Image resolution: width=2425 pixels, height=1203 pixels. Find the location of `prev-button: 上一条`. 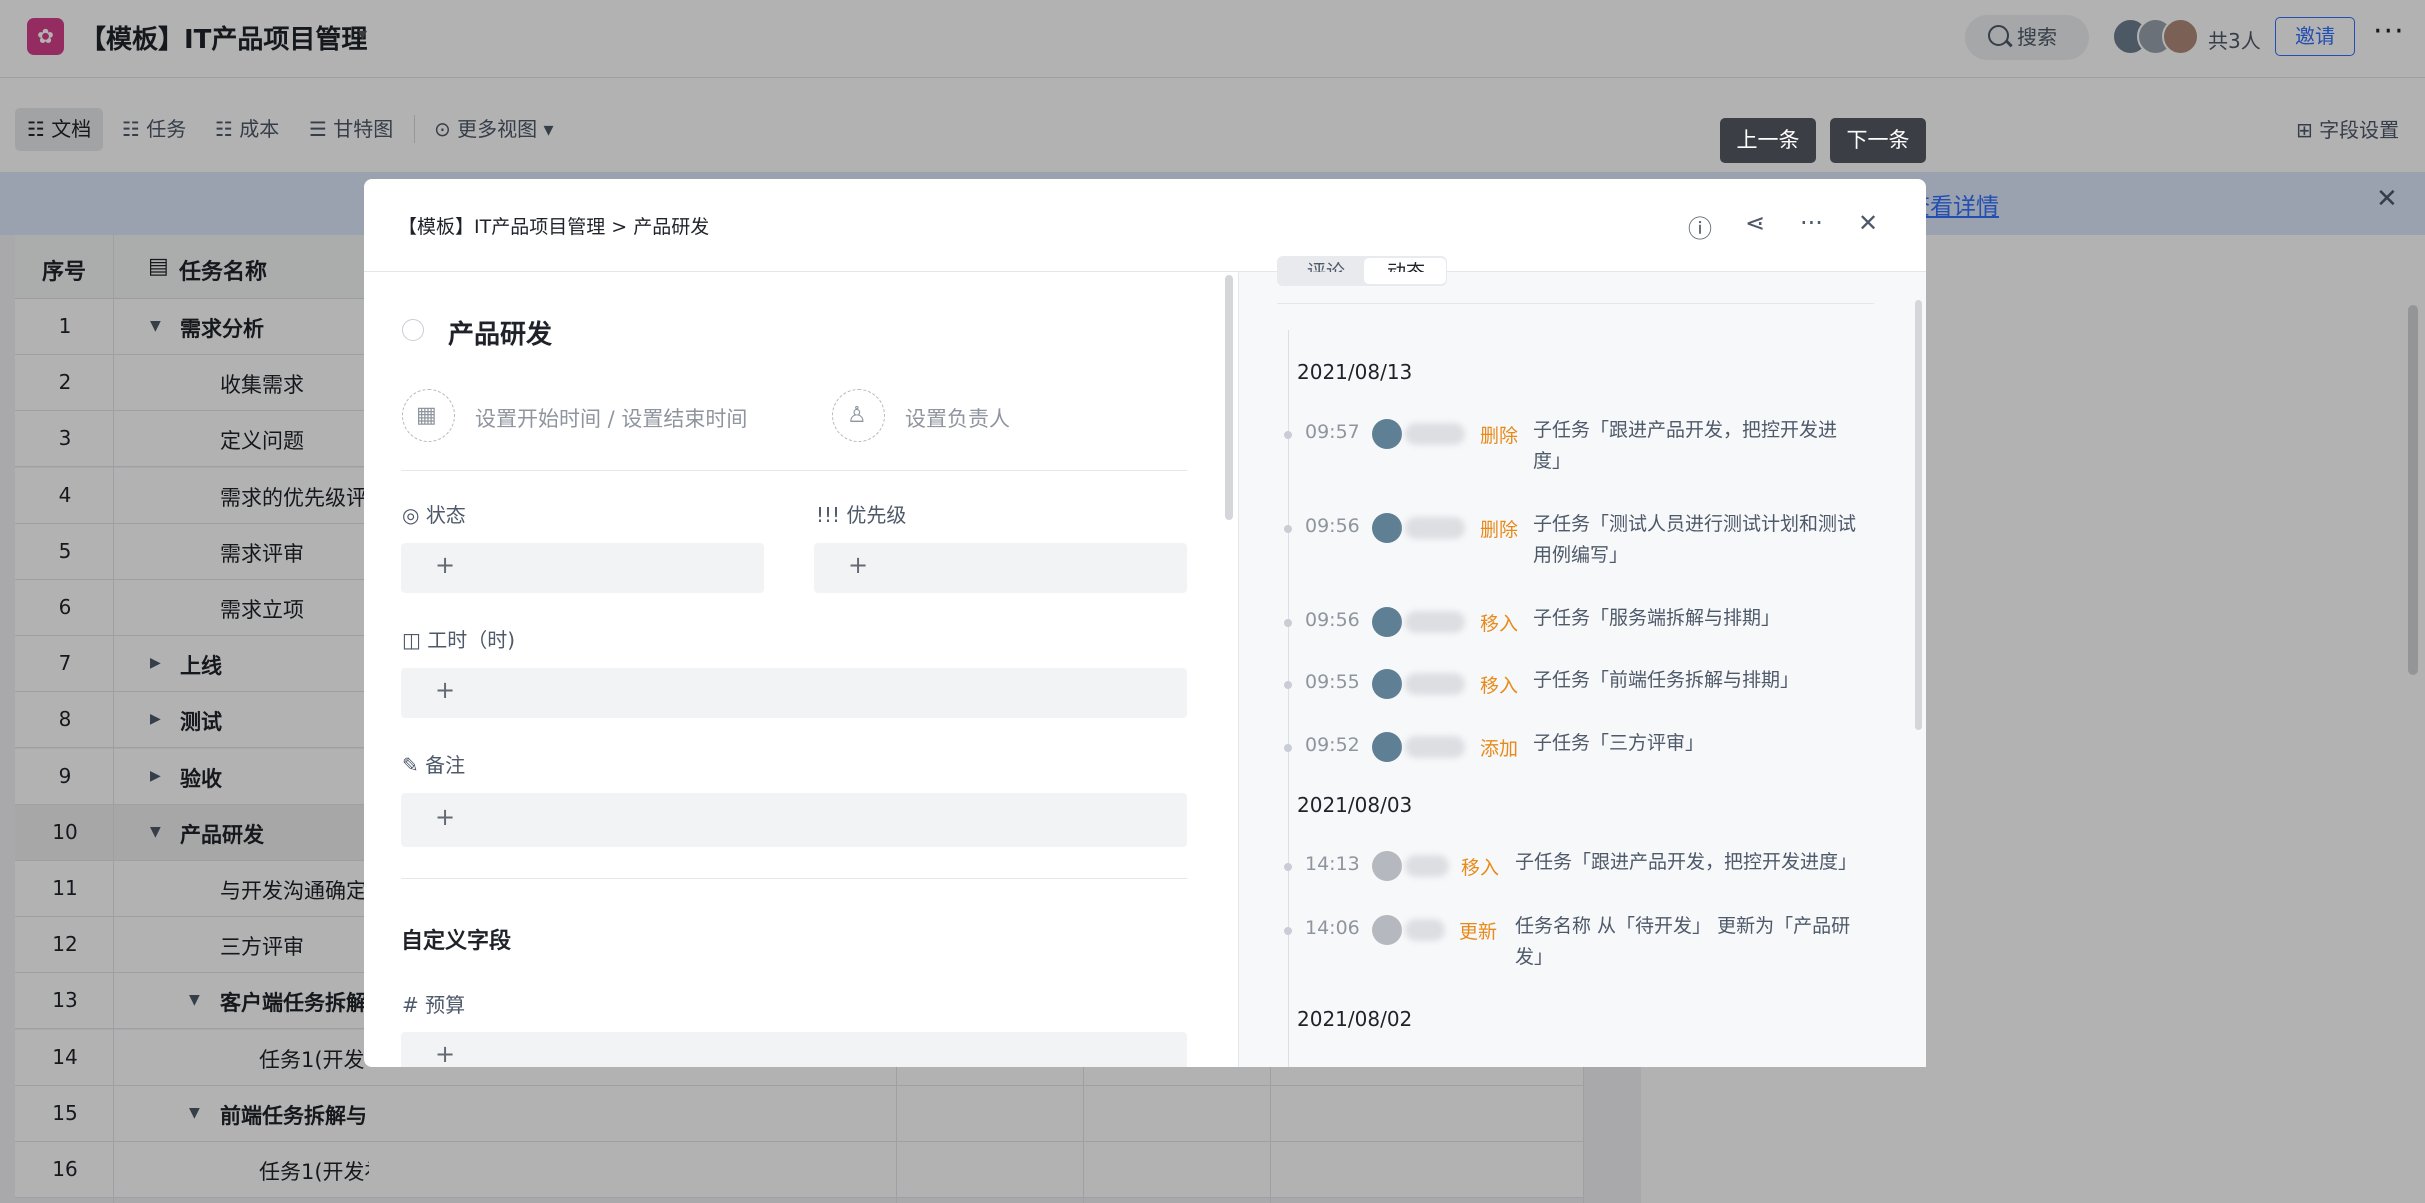

prev-button: 上一条 is located at coordinates (1768, 140).